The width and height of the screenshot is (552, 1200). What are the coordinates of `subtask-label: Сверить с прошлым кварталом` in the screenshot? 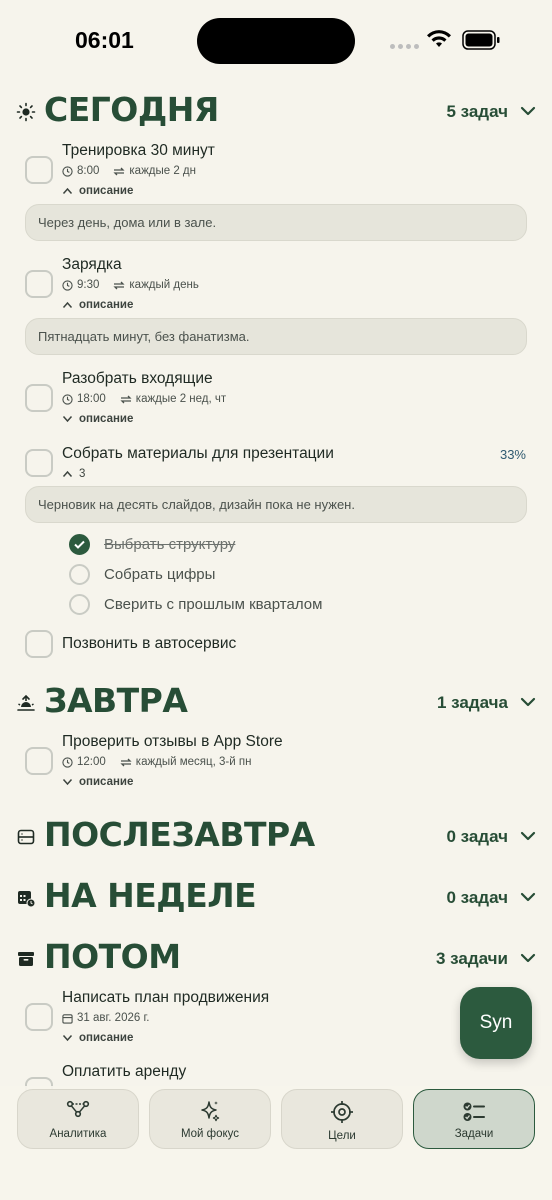 It's located at (213, 604).